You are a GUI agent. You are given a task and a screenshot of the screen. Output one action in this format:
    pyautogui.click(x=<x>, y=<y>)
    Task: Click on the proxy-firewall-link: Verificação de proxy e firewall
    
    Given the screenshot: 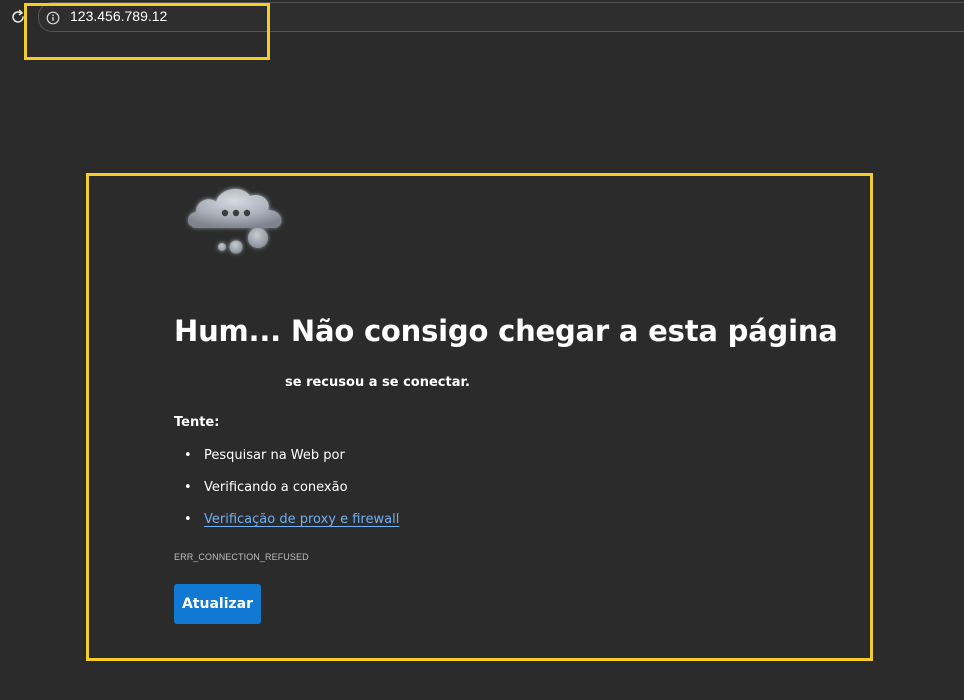 What is the action you would take?
    pyautogui.click(x=301, y=519)
    